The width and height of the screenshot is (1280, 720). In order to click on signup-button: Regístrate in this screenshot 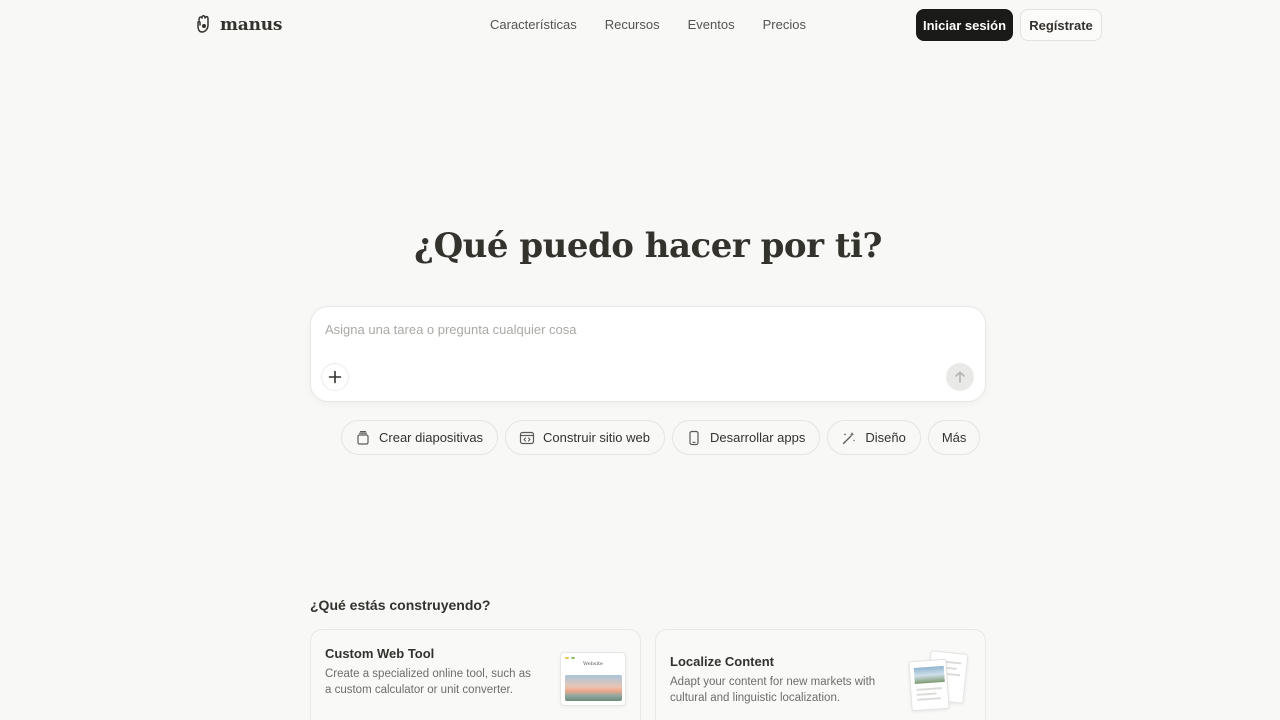, I will do `click(1061, 25)`.